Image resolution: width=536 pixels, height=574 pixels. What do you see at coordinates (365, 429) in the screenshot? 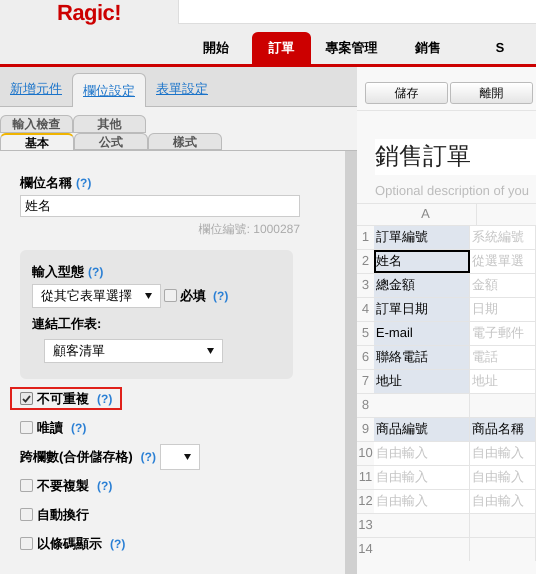
I see `row-number: 9` at bounding box center [365, 429].